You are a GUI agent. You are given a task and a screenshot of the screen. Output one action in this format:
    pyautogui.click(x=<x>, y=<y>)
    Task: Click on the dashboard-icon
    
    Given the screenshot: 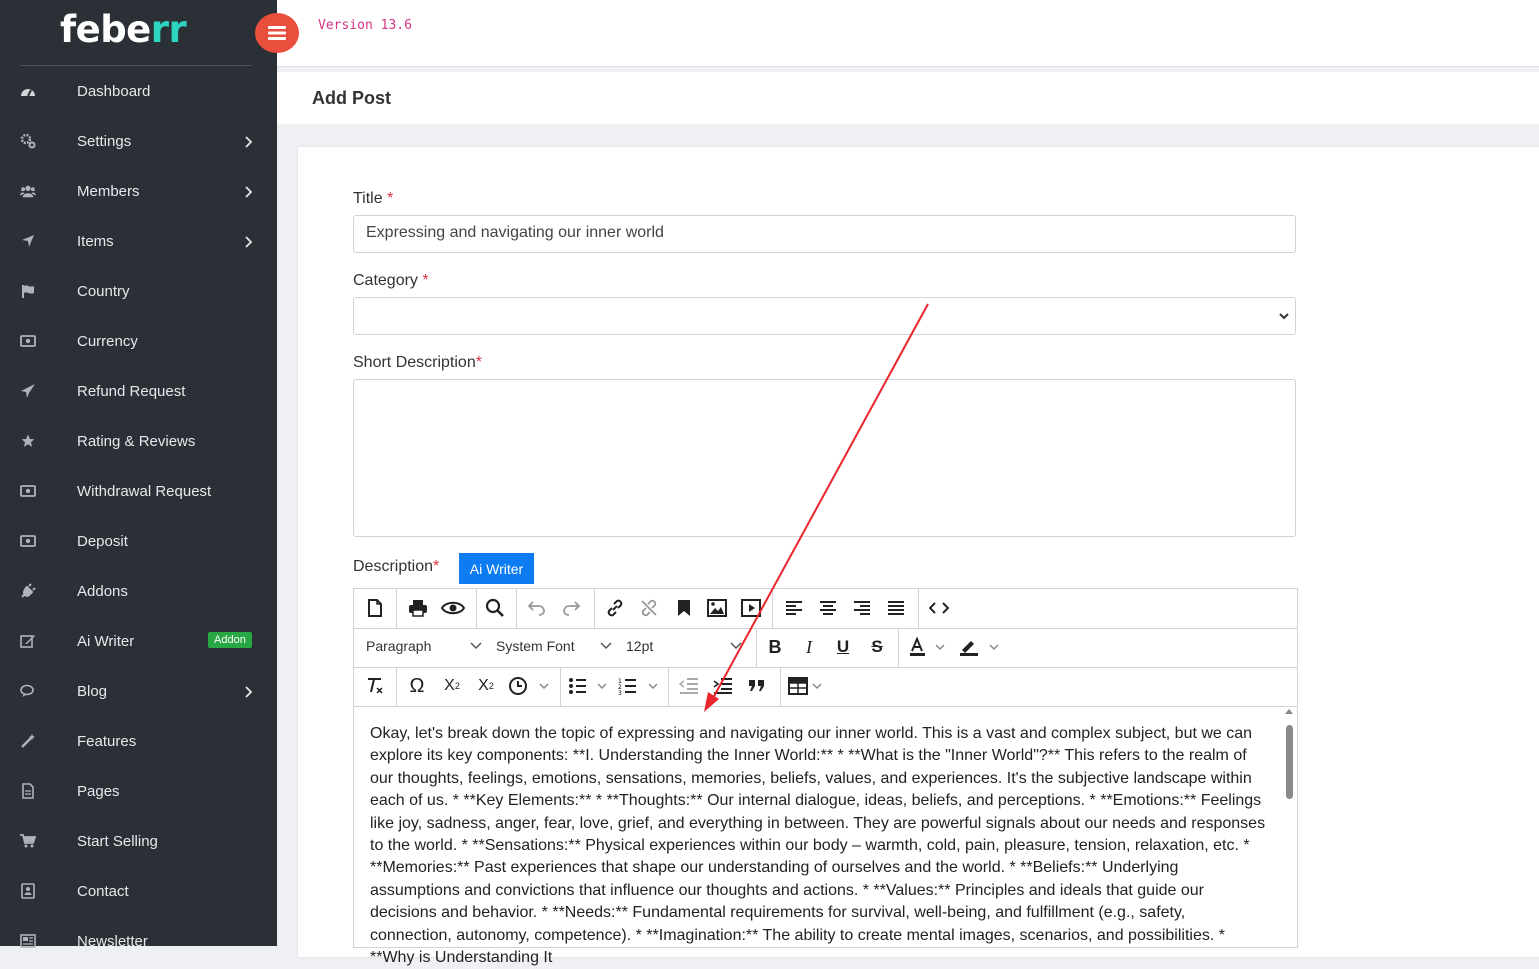 What is the action you would take?
    pyautogui.click(x=28, y=91)
    